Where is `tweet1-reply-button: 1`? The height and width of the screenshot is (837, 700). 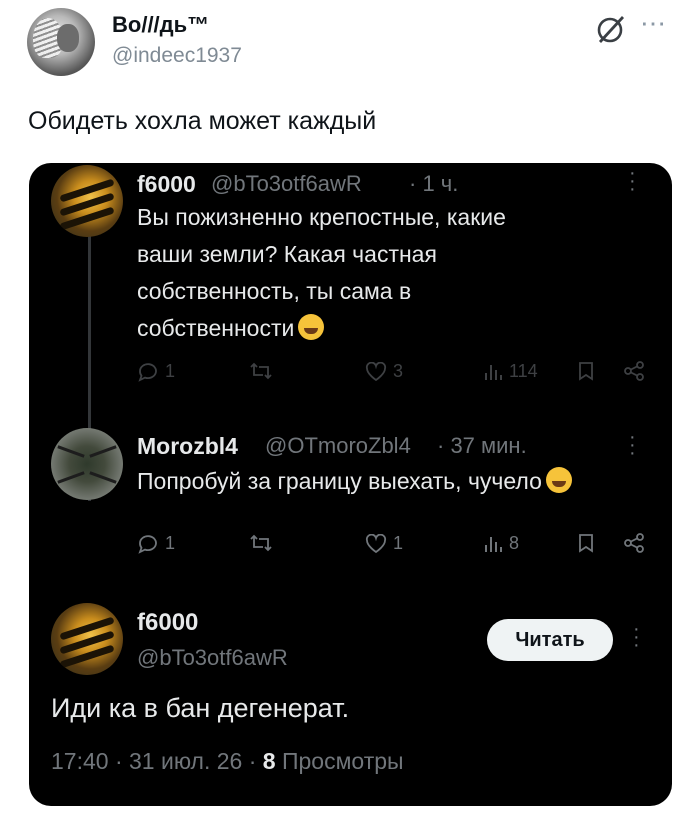 tweet1-reply-button: 1 is located at coordinates (156, 371).